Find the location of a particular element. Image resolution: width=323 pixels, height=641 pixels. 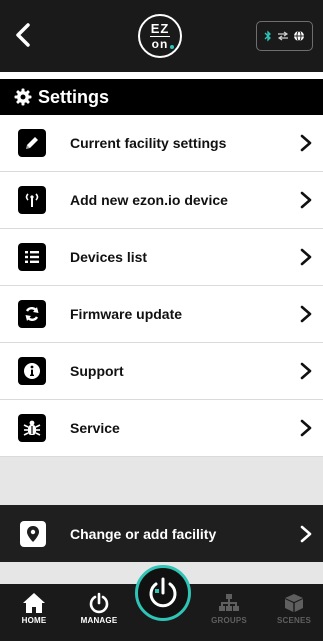

ezon-power-button is located at coordinates (163, 593).